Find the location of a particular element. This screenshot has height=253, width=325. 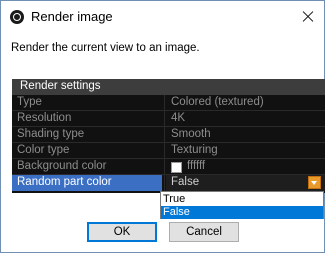

grid-header-label: Render settings is located at coordinates (60, 86).